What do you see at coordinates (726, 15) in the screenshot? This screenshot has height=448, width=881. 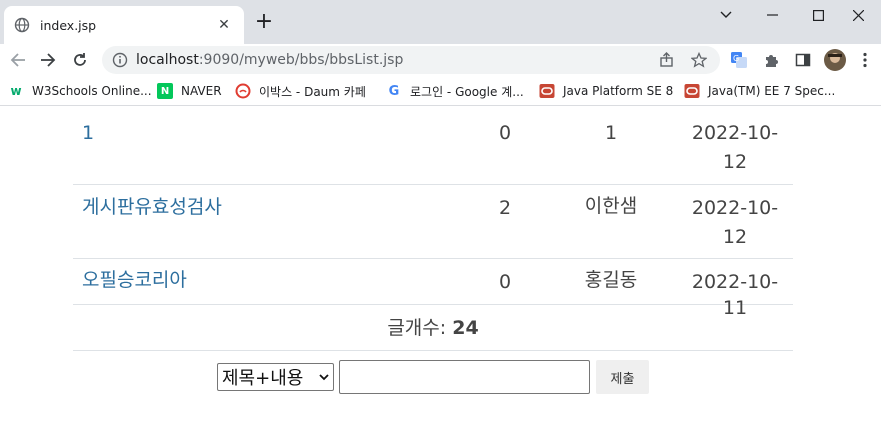 I see `tab-search-chevron-icon` at bounding box center [726, 15].